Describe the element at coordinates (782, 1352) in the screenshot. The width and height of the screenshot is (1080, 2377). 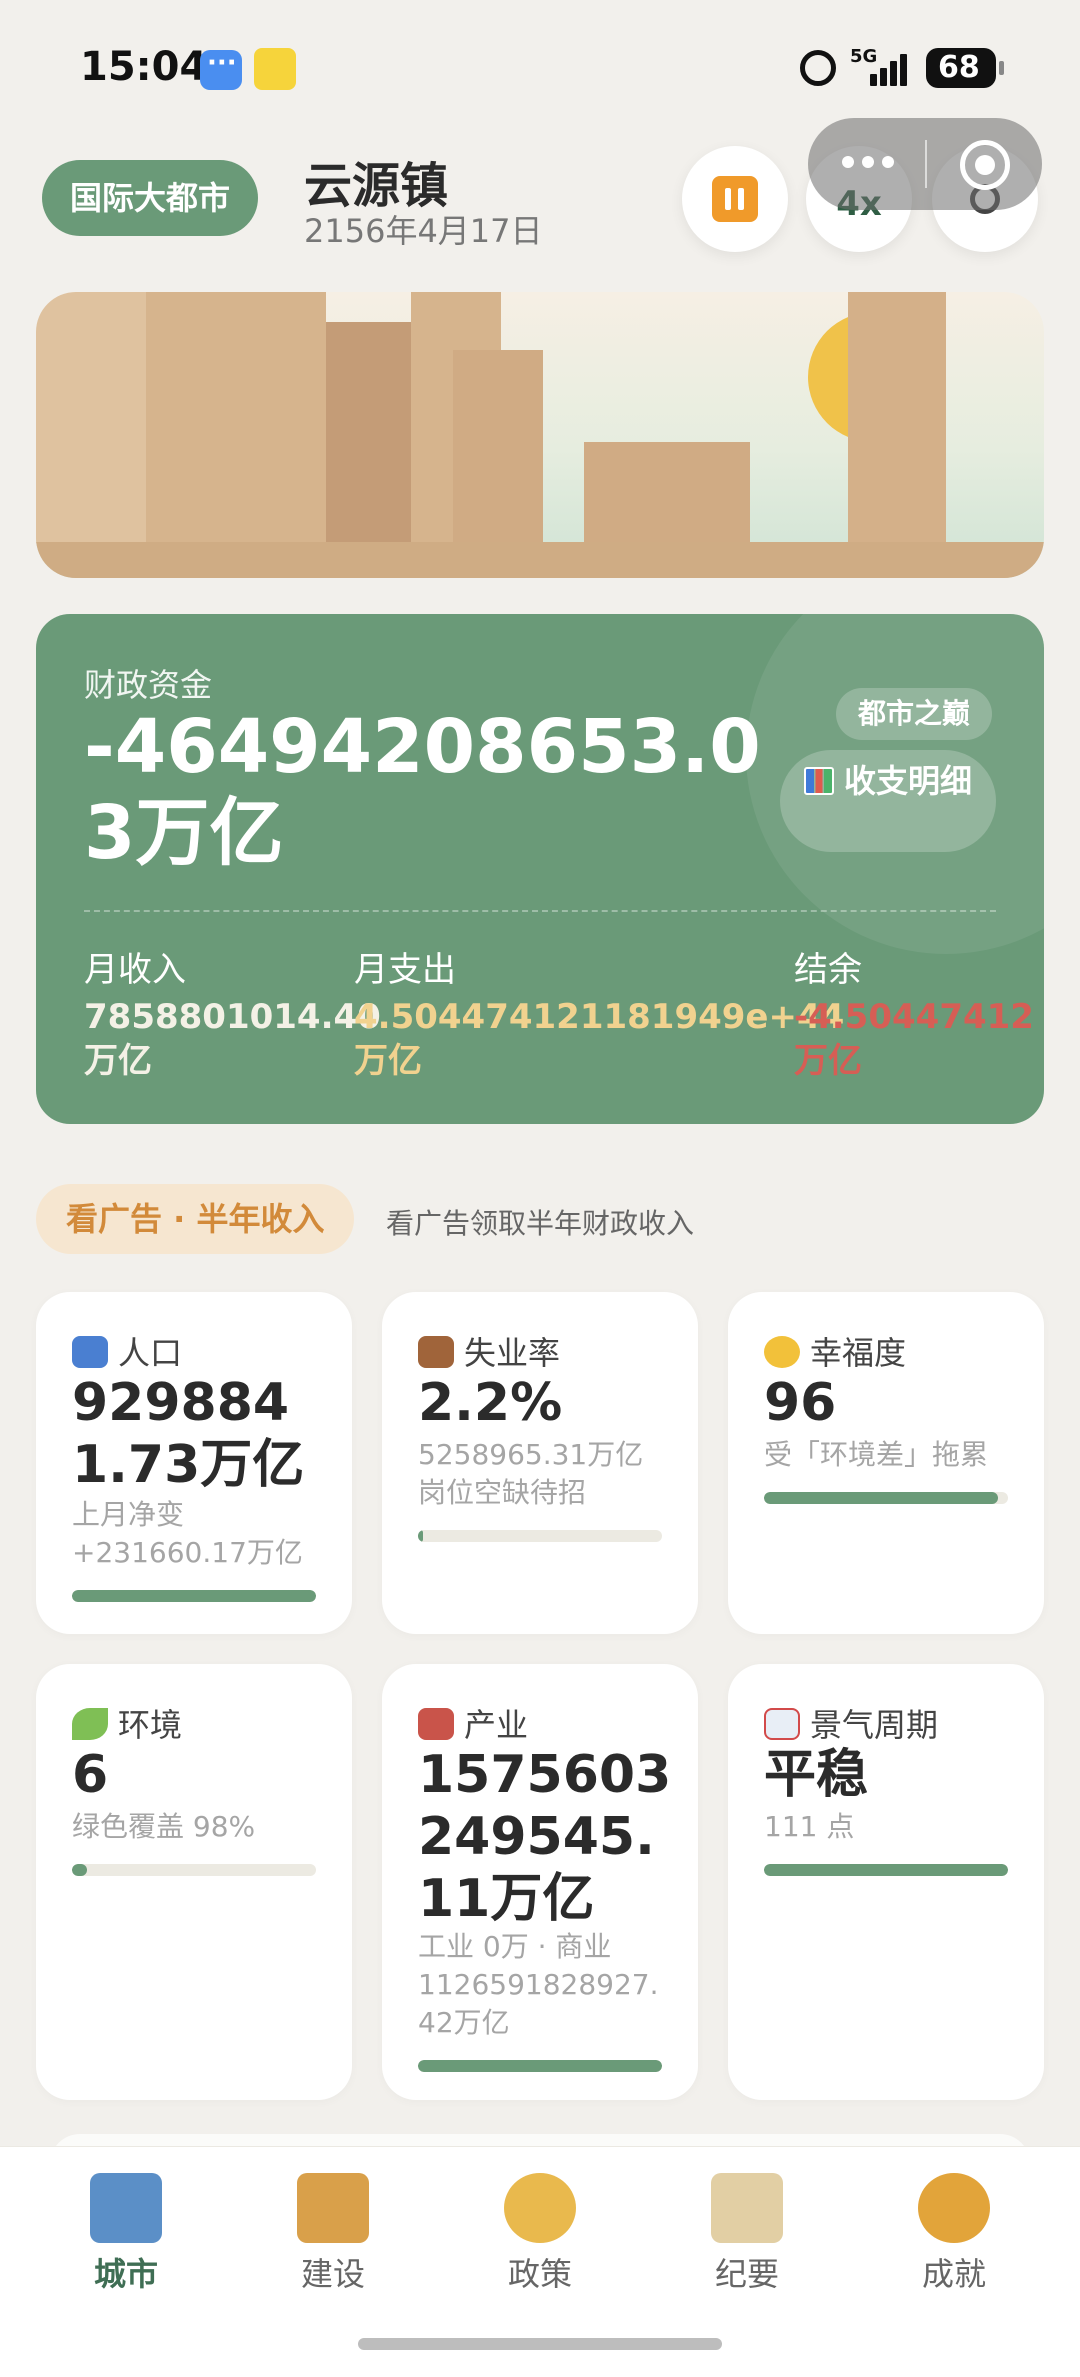
I see `smile-icon` at that location.